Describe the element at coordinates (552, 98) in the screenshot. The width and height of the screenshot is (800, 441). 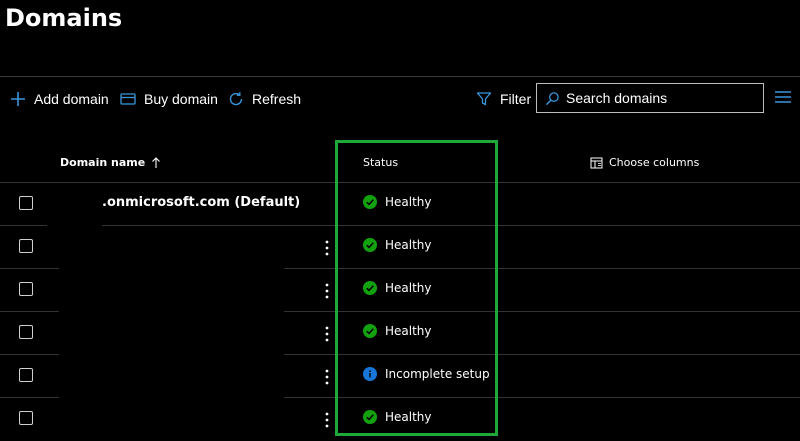
I see `search-icon` at that location.